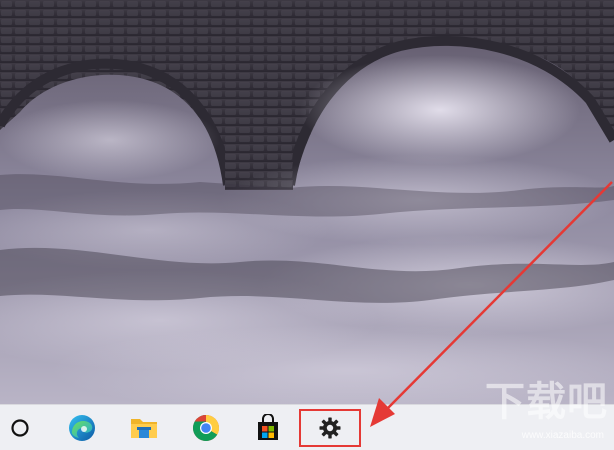 This screenshot has width=614, height=450. I want to click on folder-icon, so click(144, 428).